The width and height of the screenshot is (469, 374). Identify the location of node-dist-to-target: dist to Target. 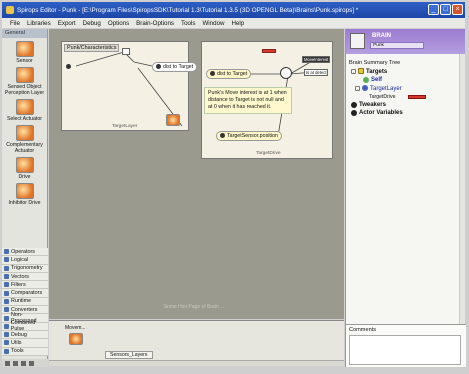
(175, 67).